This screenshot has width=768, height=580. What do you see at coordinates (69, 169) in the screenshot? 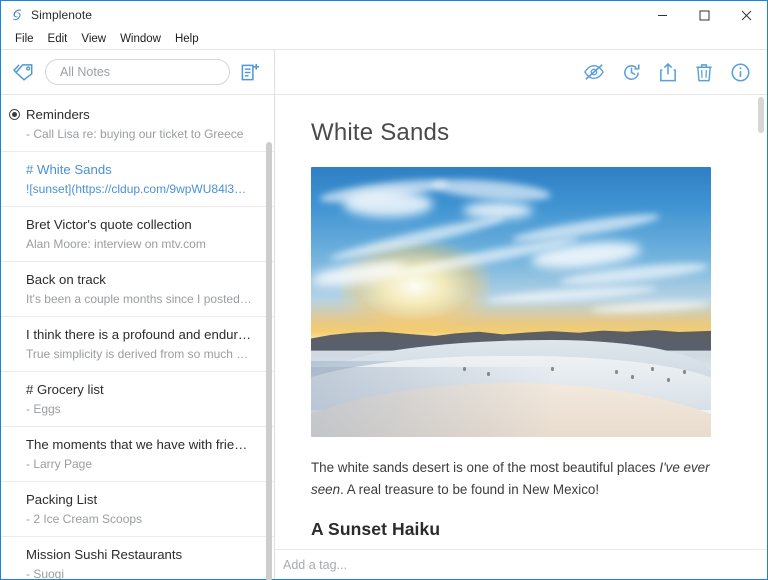
I see `note-title: # White Sands` at bounding box center [69, 169].